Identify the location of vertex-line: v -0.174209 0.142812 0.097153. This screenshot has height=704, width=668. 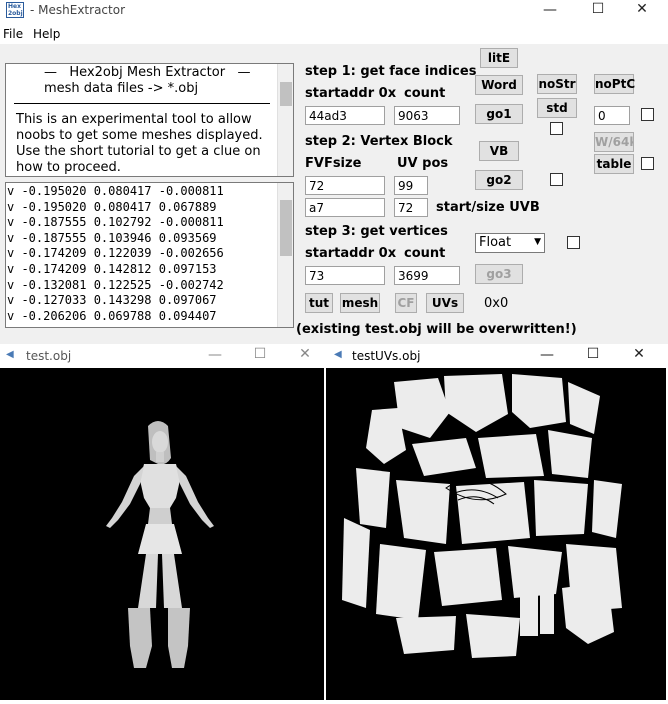
(112, 268).